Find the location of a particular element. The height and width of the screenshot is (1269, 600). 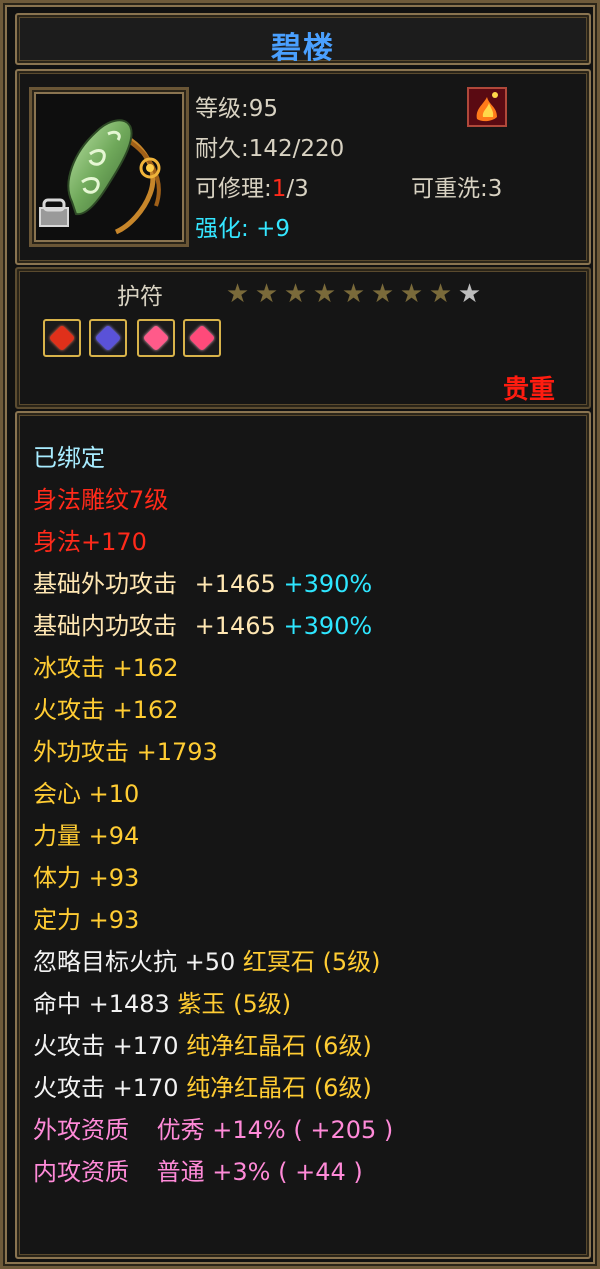

base-outer-attack: 基础外功攻击 +1465 +390% is located at coordinates (213, 584).